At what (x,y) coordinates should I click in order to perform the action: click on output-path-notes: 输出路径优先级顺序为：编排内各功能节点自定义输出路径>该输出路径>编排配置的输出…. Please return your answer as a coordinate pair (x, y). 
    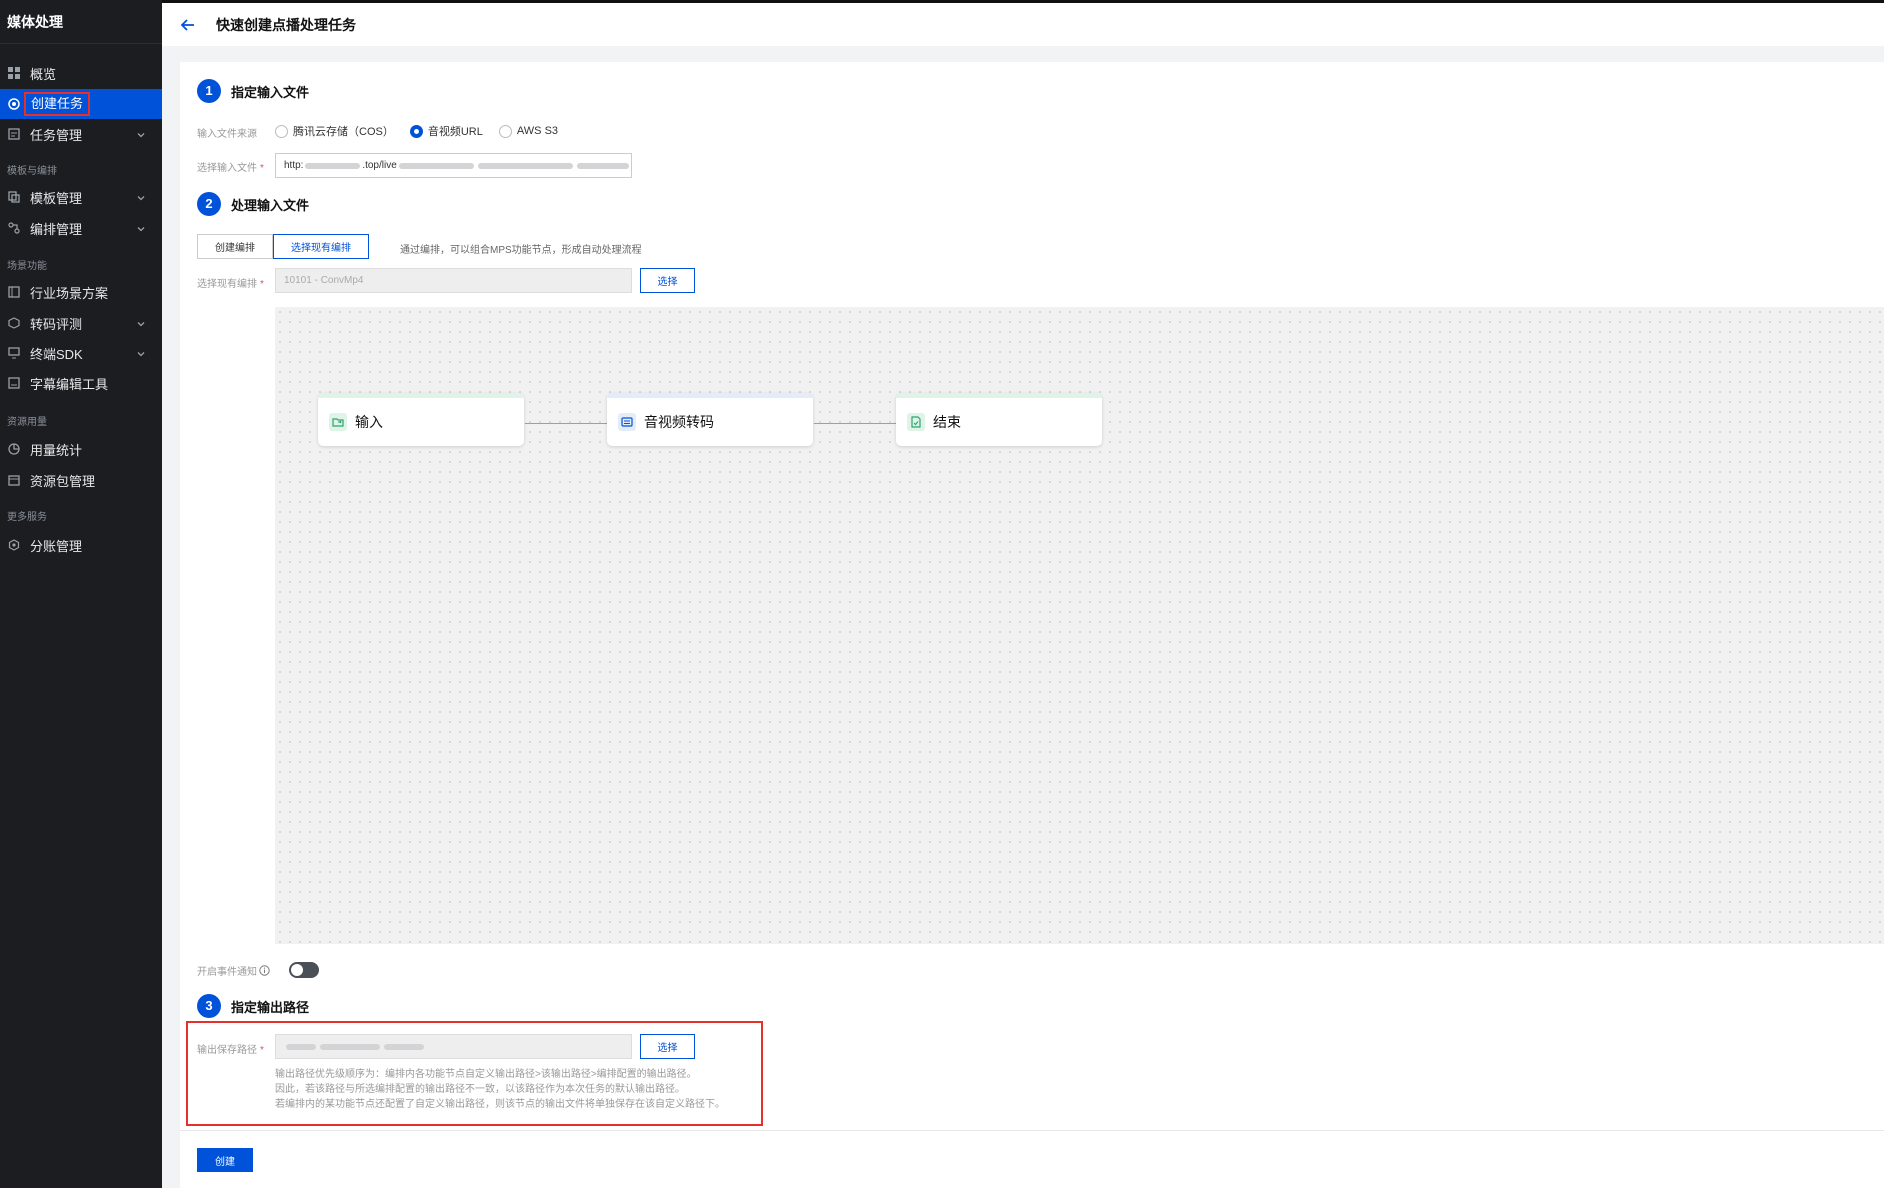
    Looking at the image, I should click on (500, 1089).